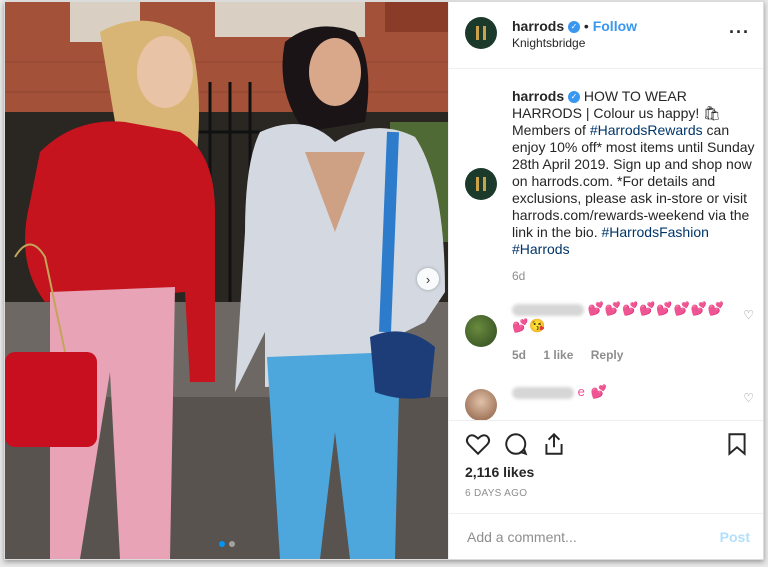  I want to click on comment-likes: 1 like, so click(558, 355).